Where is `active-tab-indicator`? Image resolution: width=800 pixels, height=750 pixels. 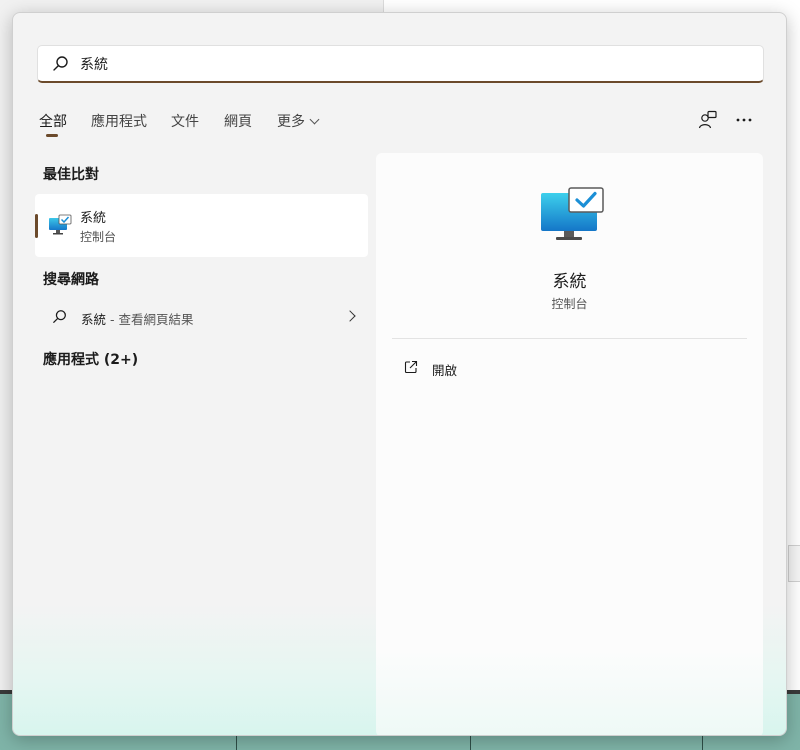
active-tab-indicator is located at coordinates (52, 135).